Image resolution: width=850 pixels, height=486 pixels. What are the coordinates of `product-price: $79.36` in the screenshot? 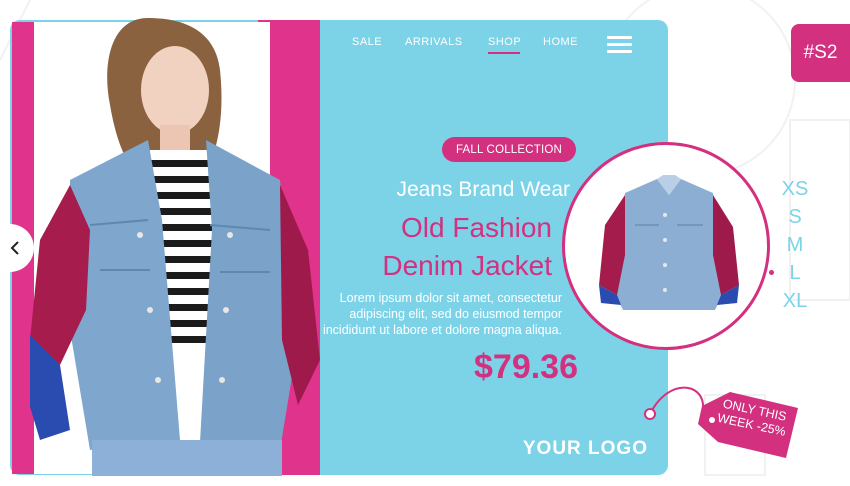 It's located at (526, 367).